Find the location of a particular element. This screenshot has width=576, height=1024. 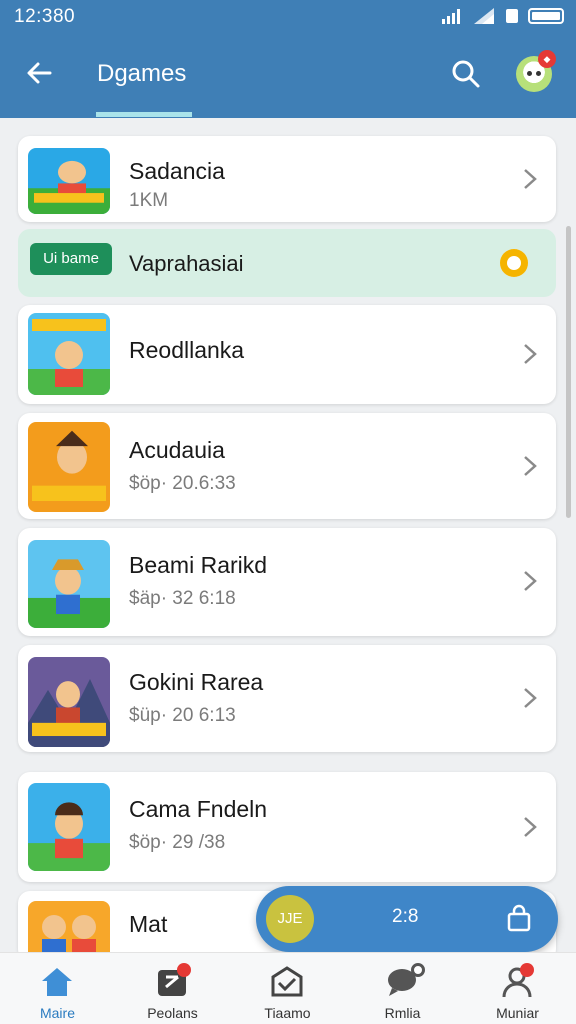

game-card: Acudauia $öp· 20.6:33 is located at coordinates (287, 466).